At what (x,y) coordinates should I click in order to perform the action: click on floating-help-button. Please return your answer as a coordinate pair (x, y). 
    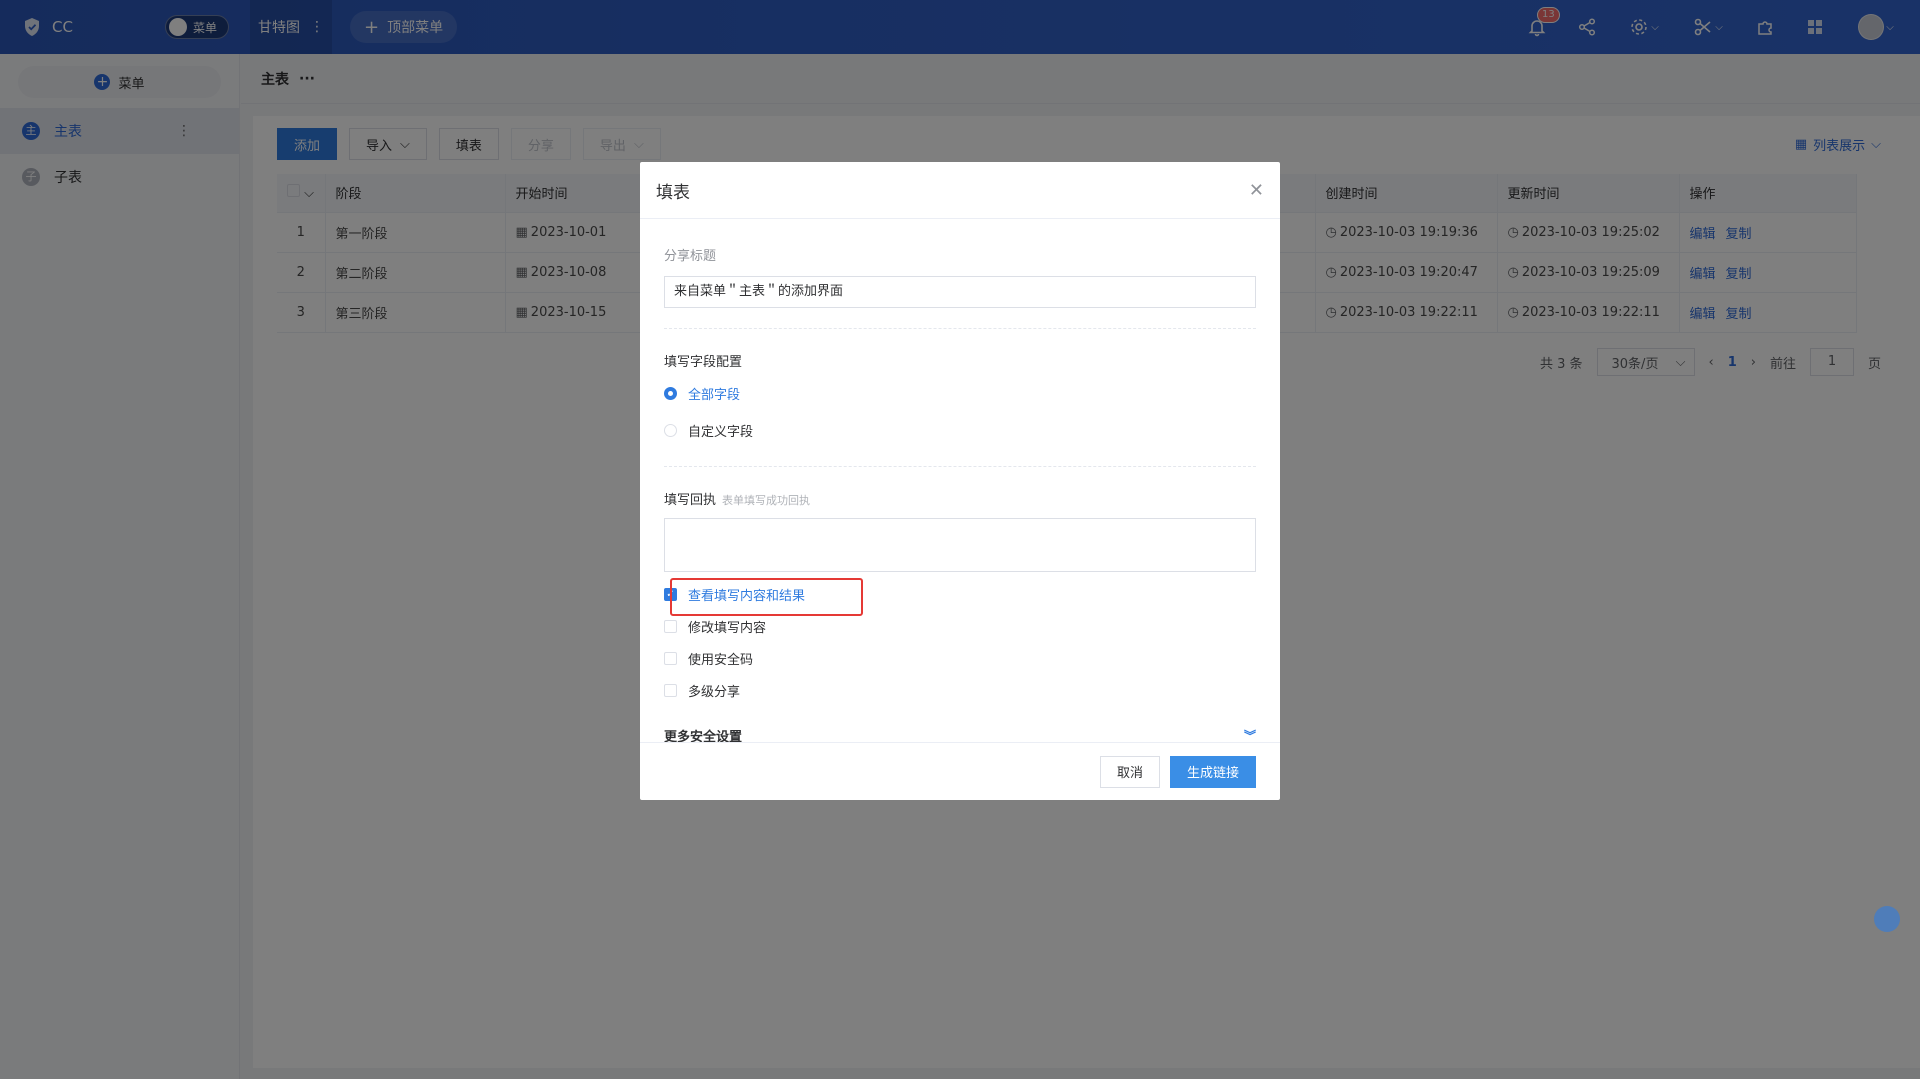
    Looking at the image, I should click on (1887, 919).